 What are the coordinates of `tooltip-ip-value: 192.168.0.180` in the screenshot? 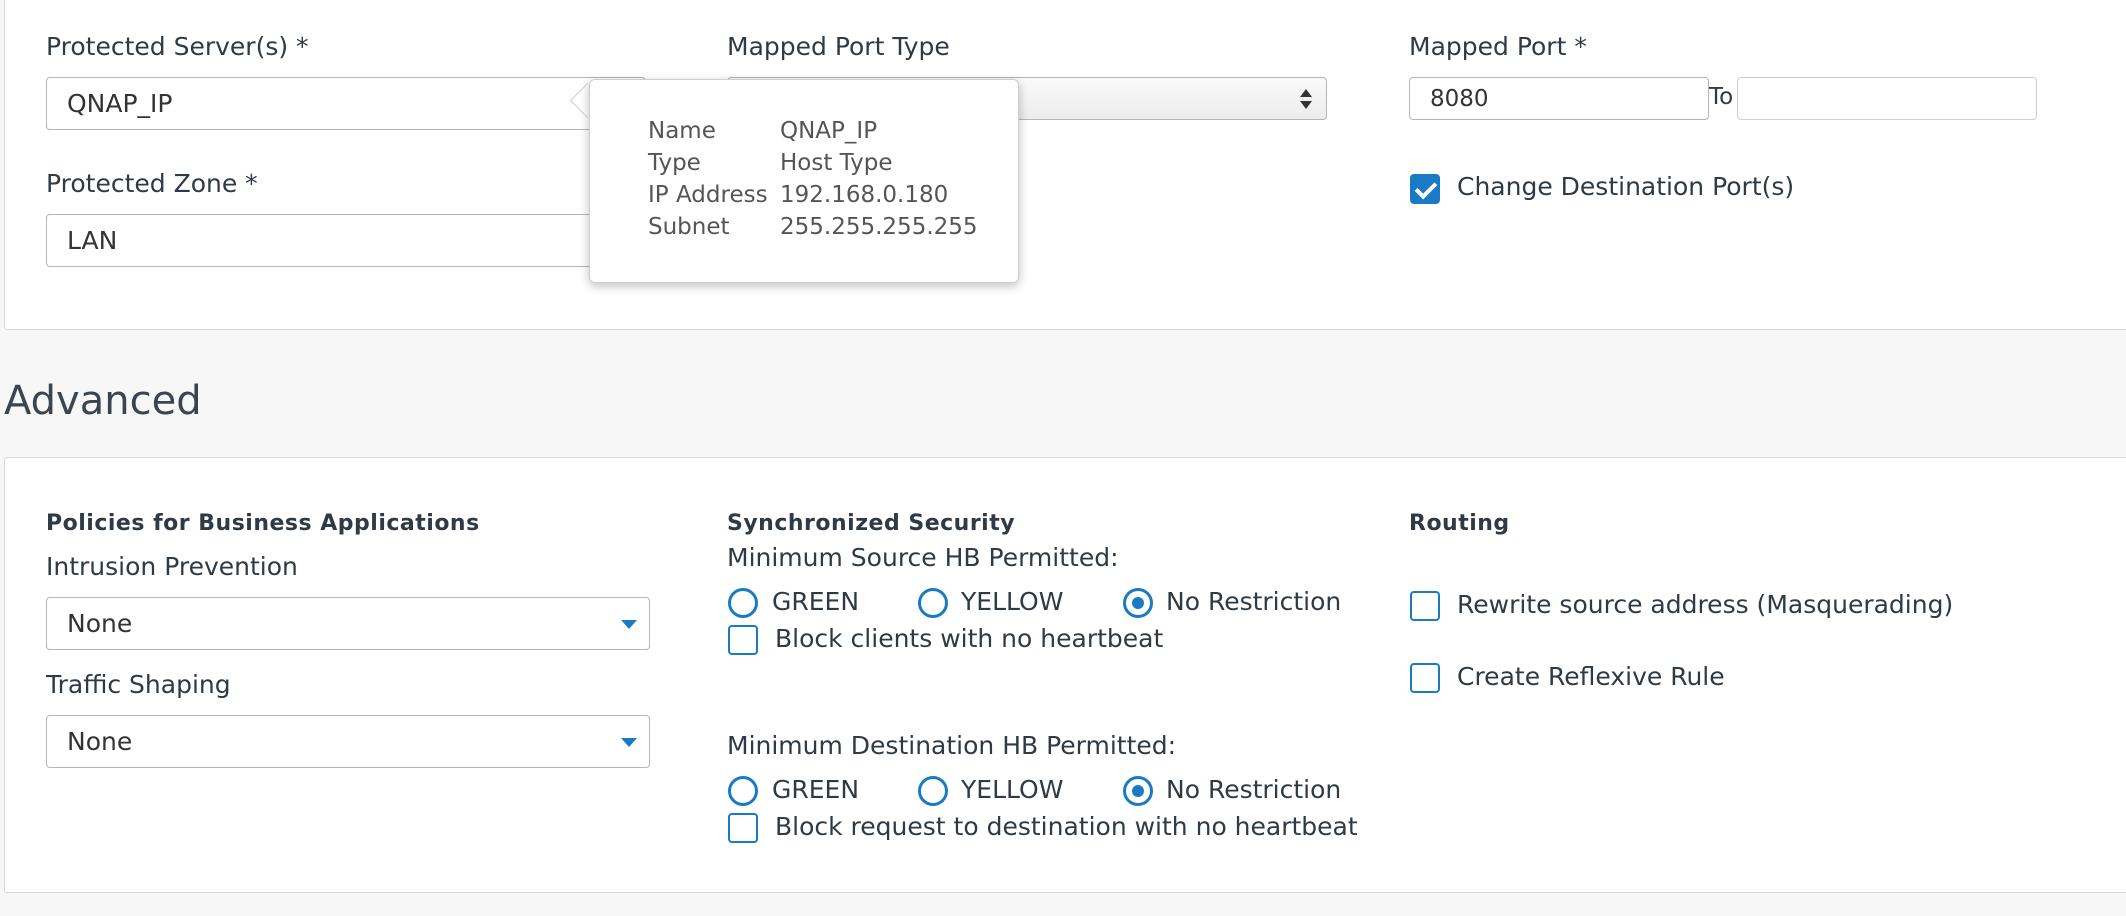 It's located at (864, 195).